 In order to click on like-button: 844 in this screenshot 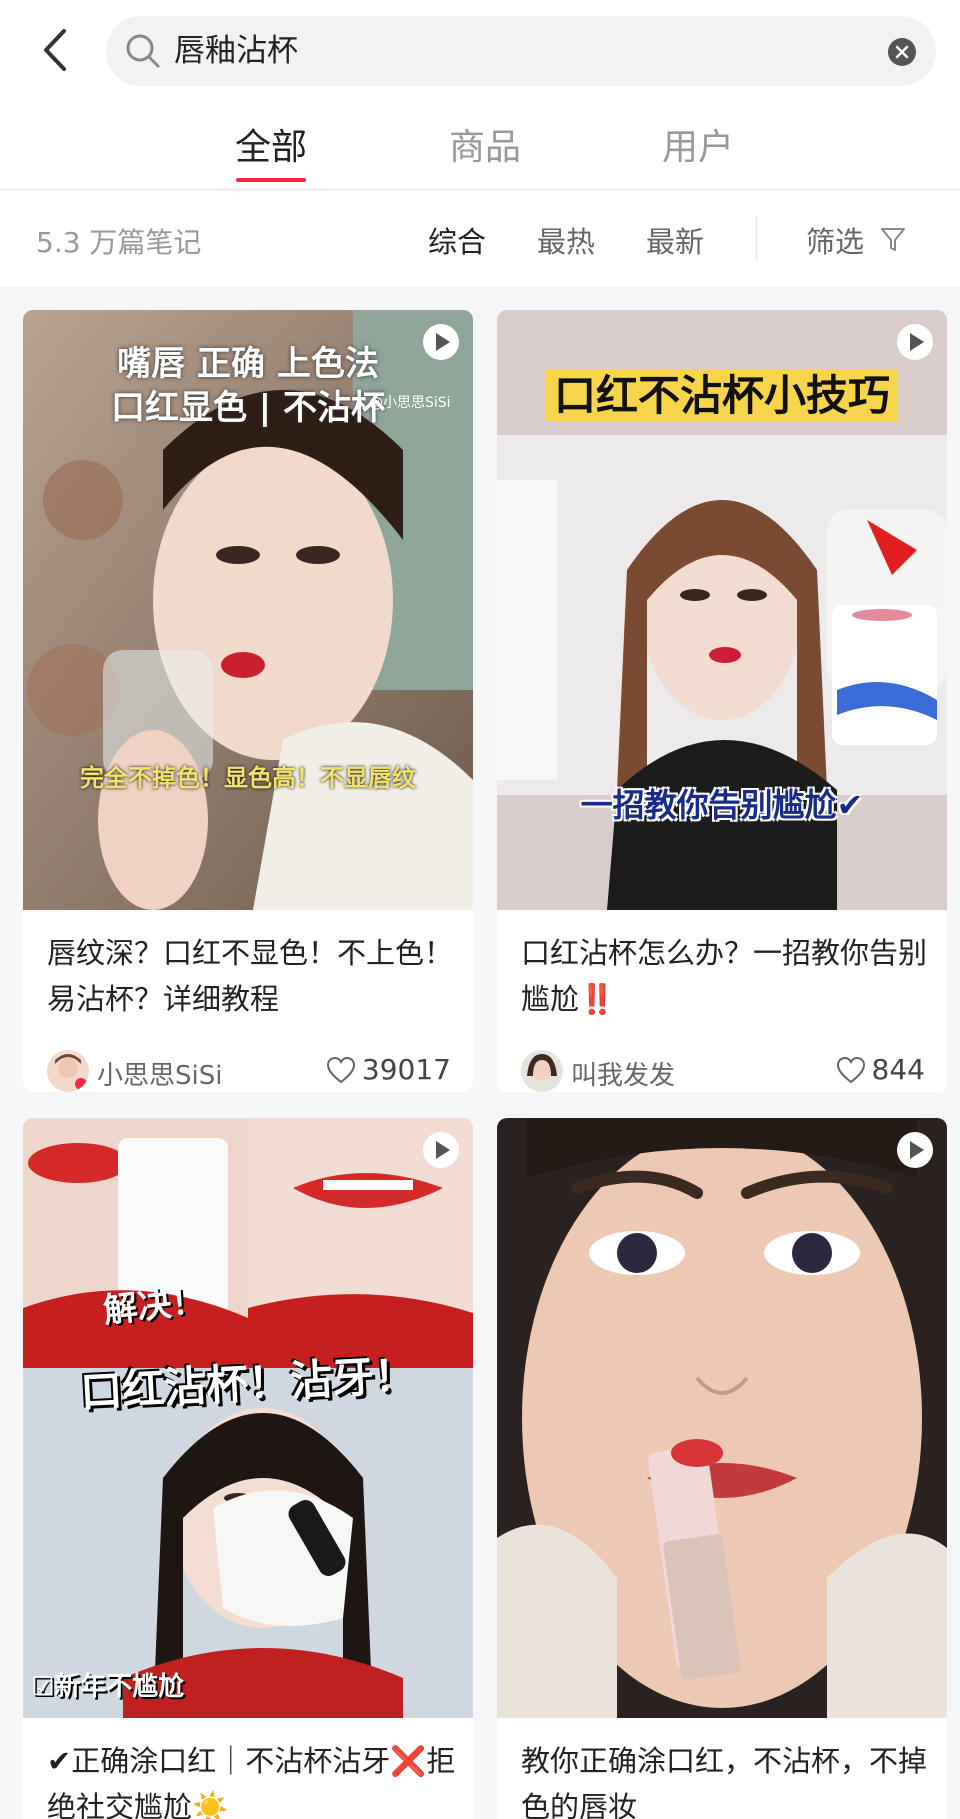, I will do `click(880, 1069)`.